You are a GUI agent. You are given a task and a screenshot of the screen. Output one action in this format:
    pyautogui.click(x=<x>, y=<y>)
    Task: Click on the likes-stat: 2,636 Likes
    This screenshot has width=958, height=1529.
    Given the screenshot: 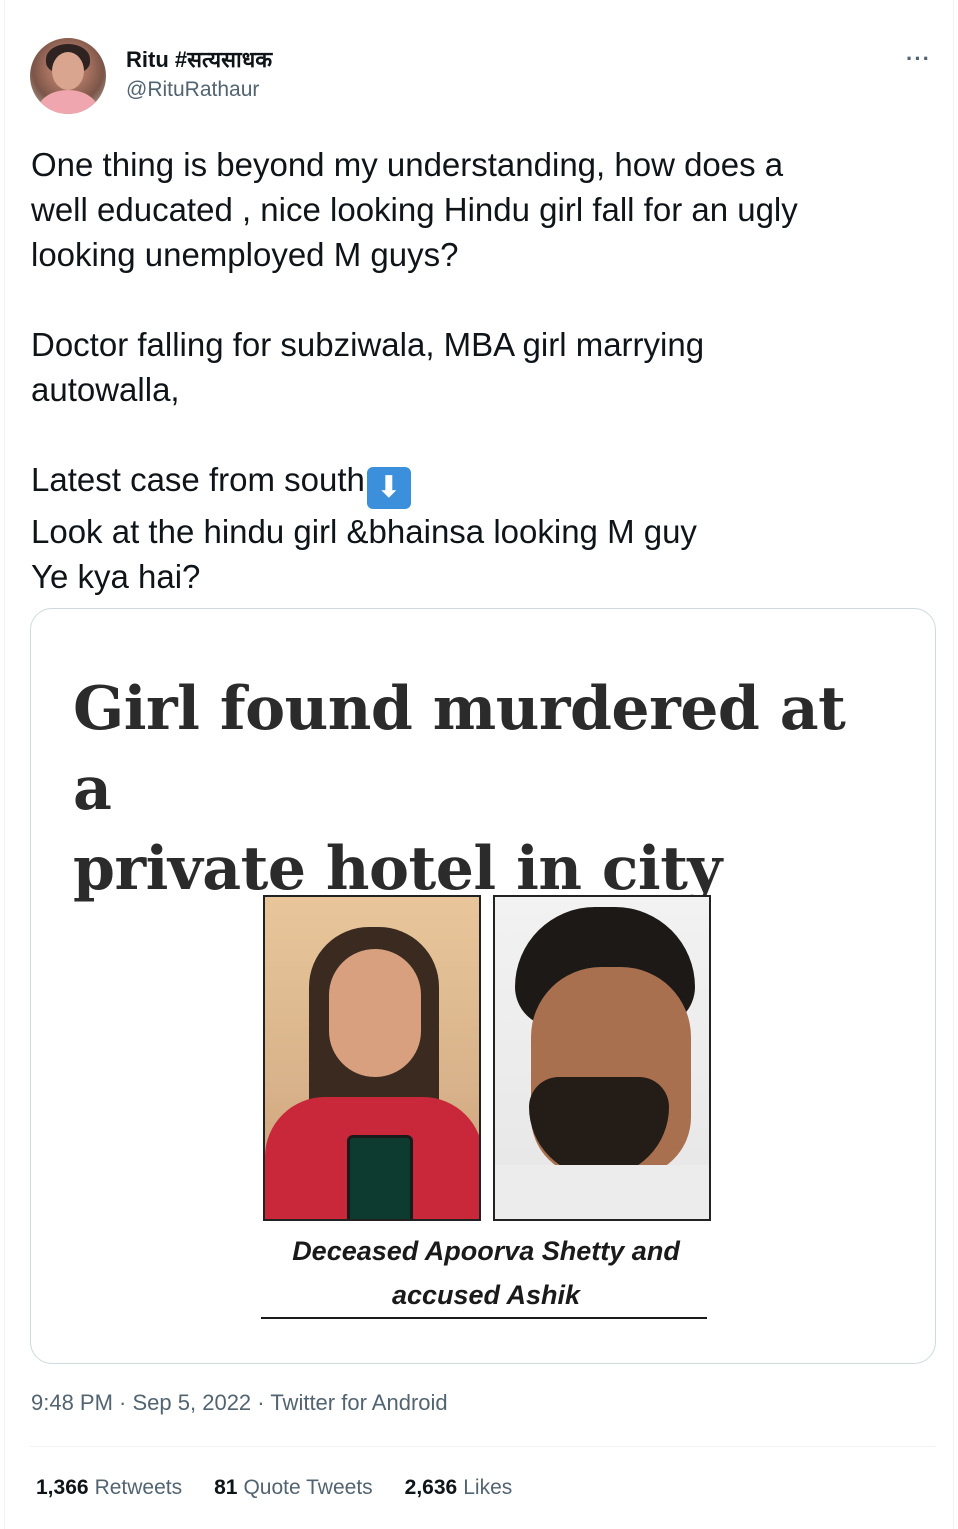 What is the action you would take?
    pyautogui.click(x=459, y=1488)
    